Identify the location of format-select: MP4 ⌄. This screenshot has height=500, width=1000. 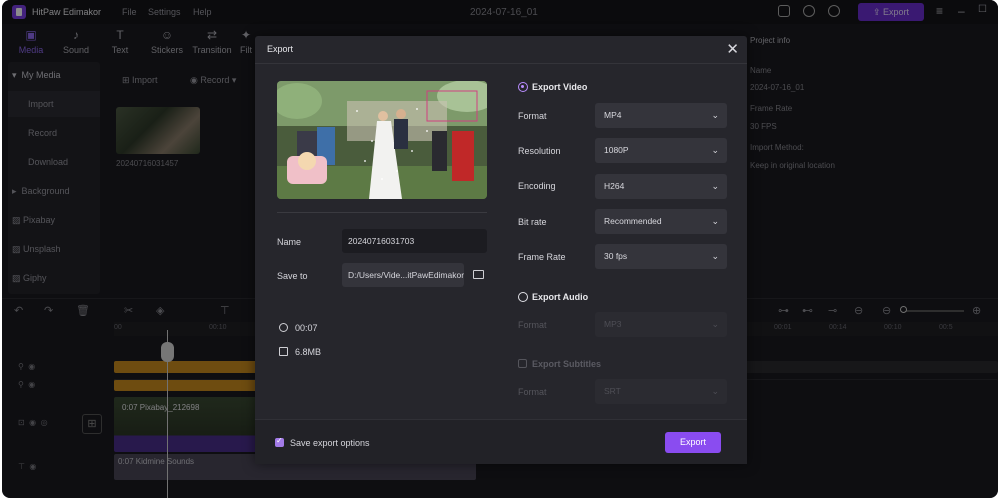
(661, 115).